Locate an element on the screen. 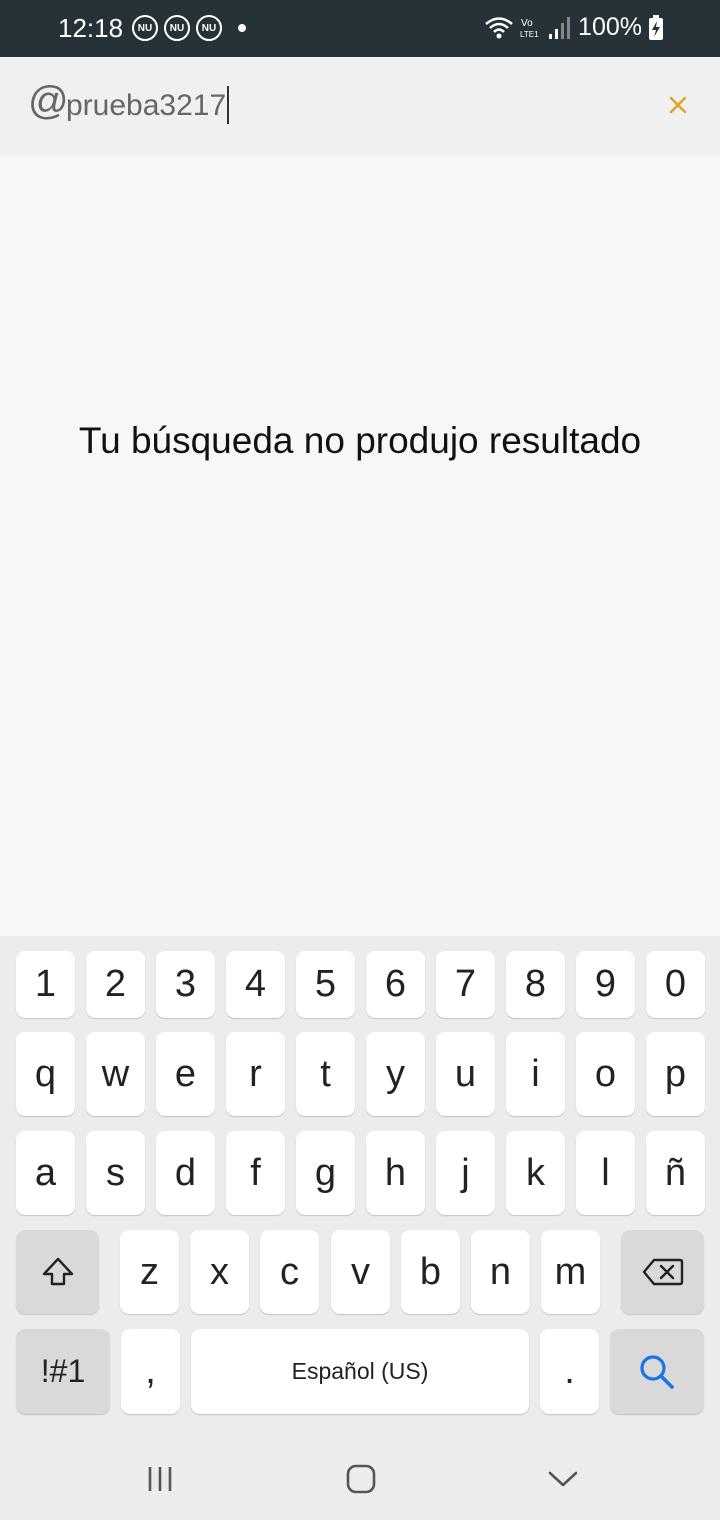  back-icon is located at coordinates (563, 1479).